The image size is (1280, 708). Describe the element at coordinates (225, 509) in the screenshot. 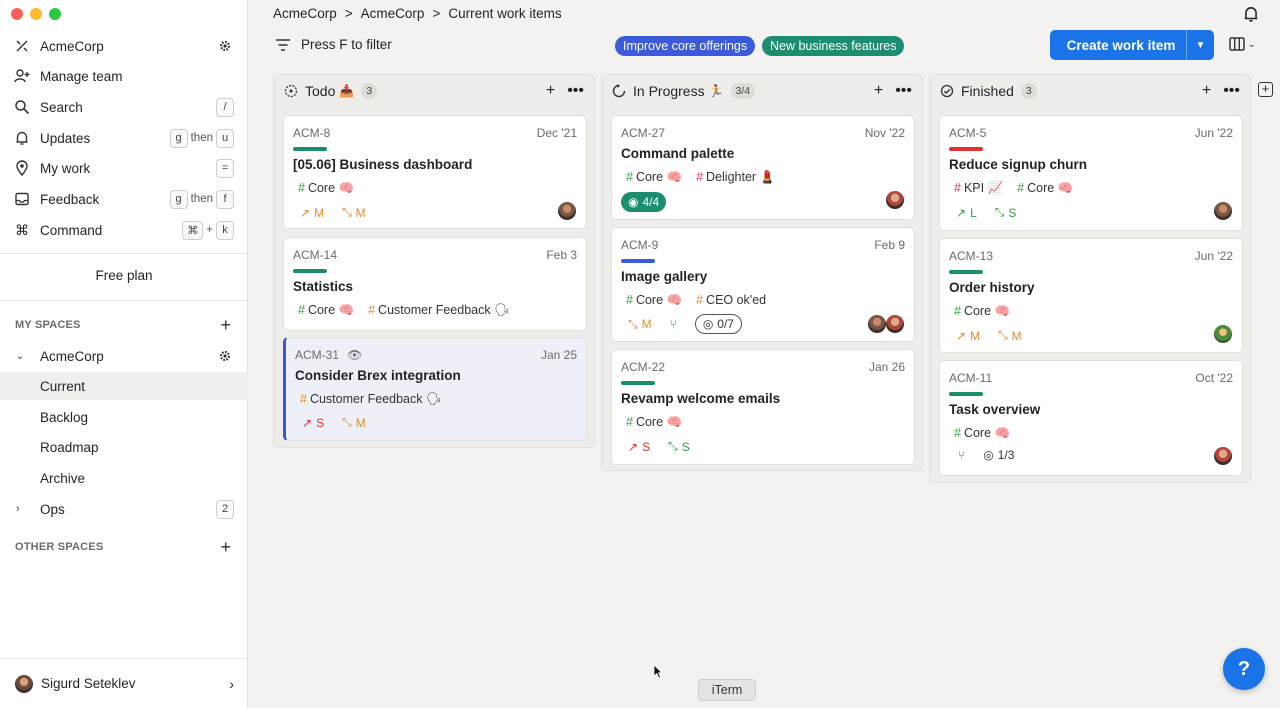

I see `ops-count-badge: 2` at that location.